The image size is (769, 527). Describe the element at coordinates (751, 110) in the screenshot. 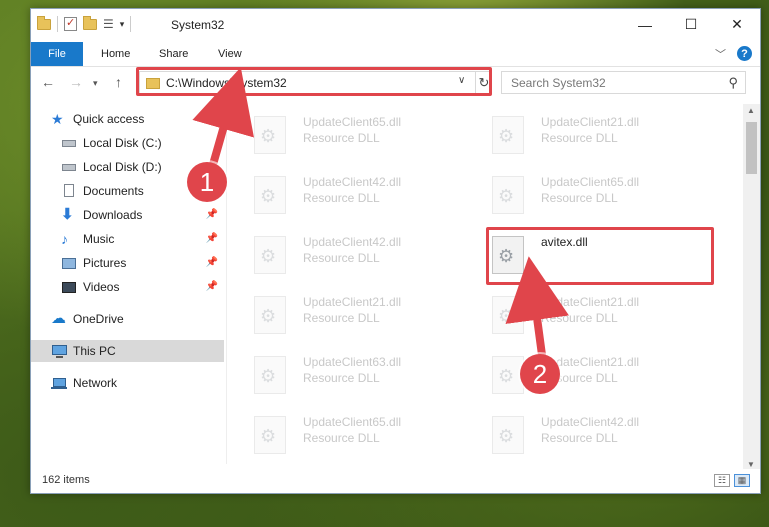

I see `scroll-up-icon: ▲` at that location.